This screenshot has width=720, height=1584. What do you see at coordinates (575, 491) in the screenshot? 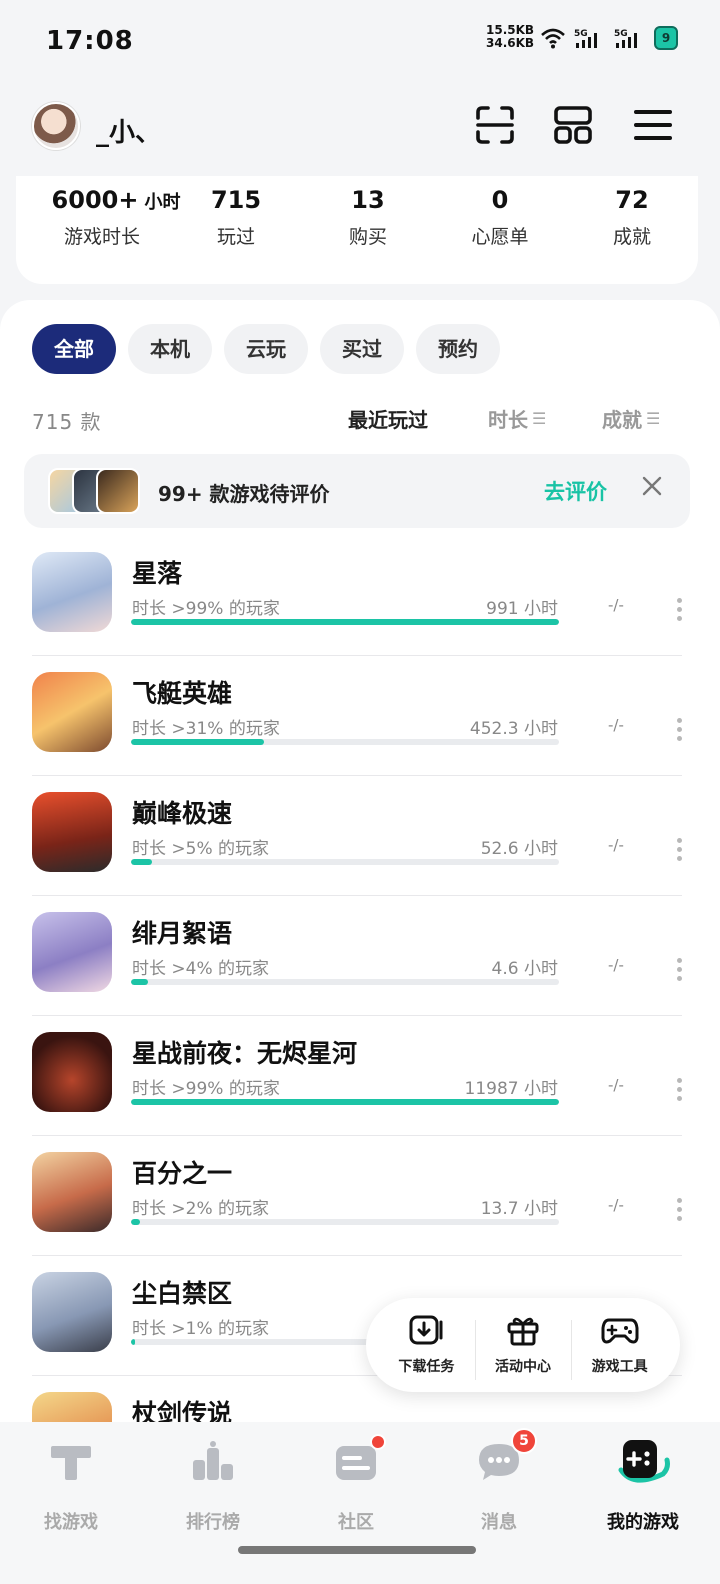
I see `review-link: 去评价` at bounding box center [575, 491].